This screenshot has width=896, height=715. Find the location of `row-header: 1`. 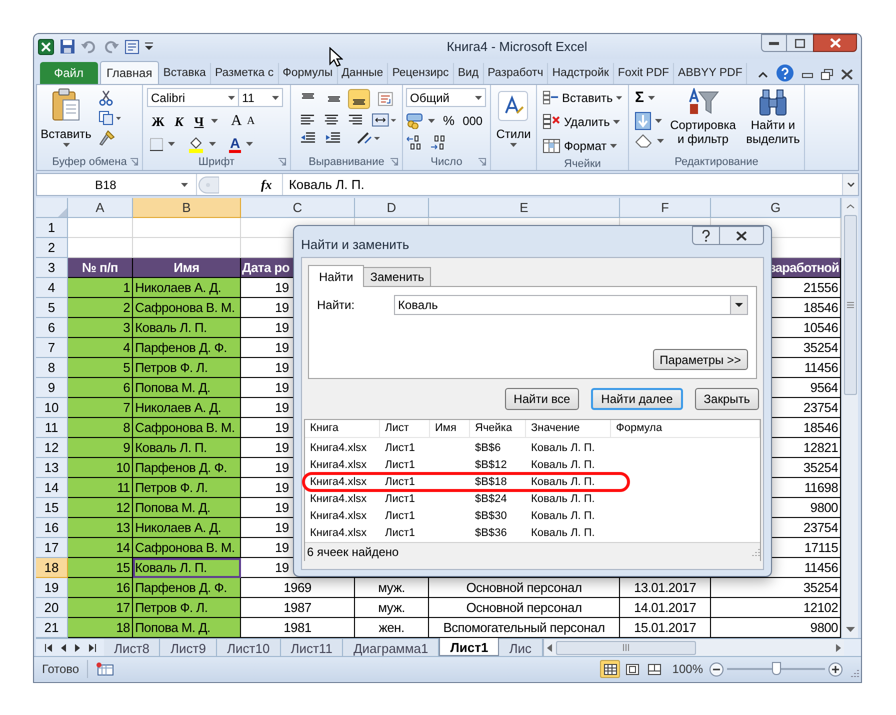

row-header: 1 is located at coordinates (52, 228).